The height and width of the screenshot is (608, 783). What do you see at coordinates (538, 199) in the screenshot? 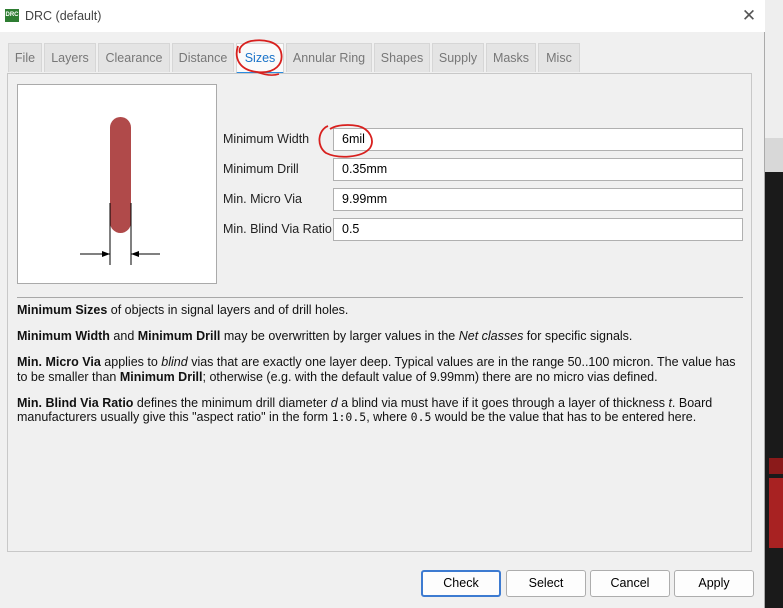
I see `min-micro-via-input: 9.99mm` at bounding box center [538, 199].